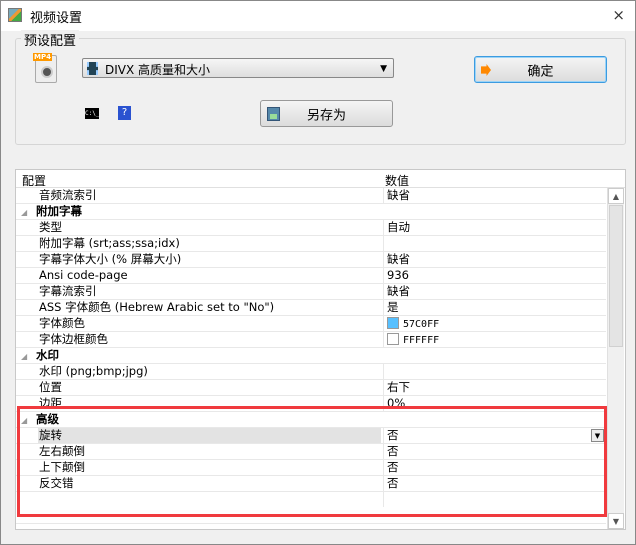 This screenshot has width=636, height=545. I want to click on property-row: 字幕流索引 缺省, so click(311, 292).